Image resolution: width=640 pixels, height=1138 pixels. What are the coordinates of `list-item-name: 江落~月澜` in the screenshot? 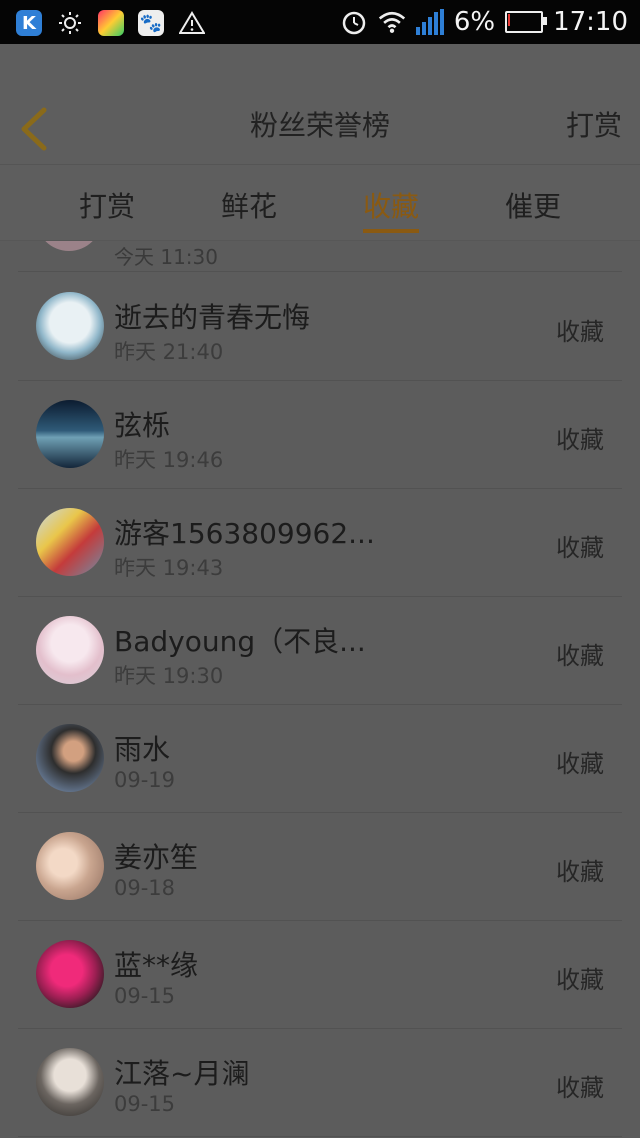 It's located at (182, 1073).